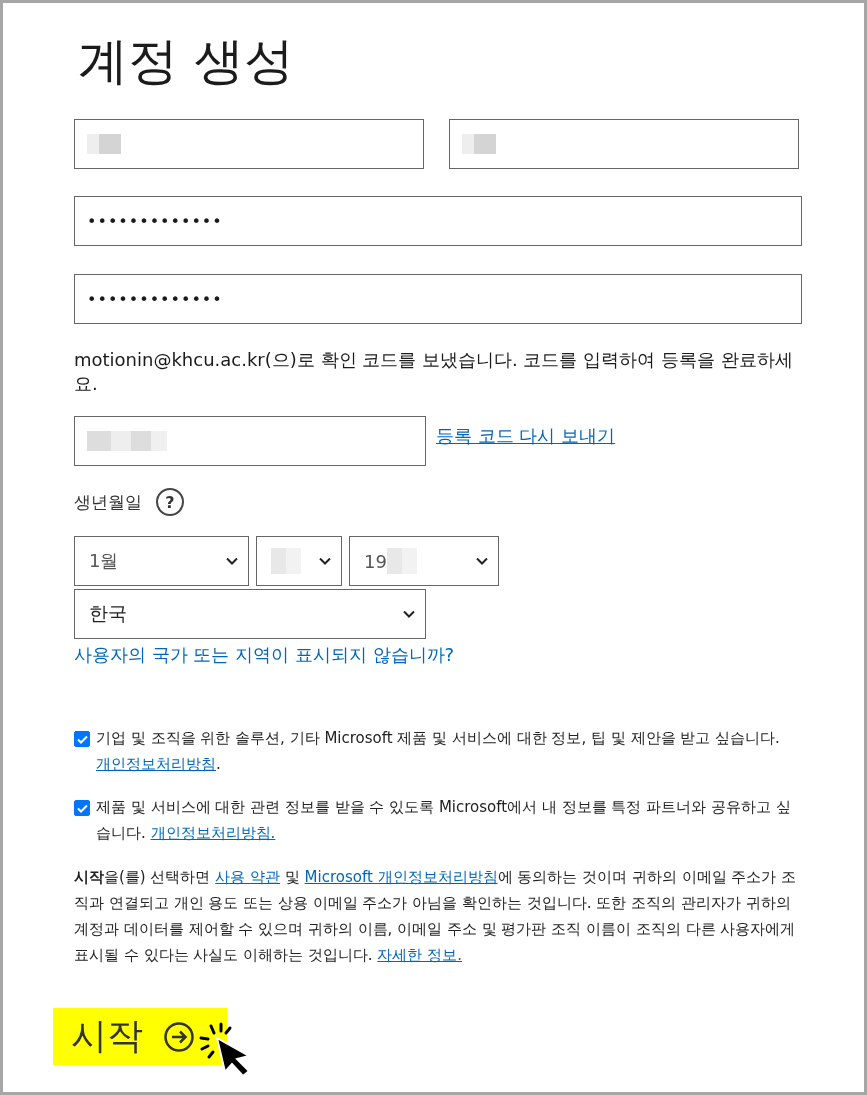 Image resolution: width=867 pixels, height=1095 pixels. Describe the element at coordinates (419, 955) in the screenshot. I see `terms-link: 자세한 정보.` at that location.